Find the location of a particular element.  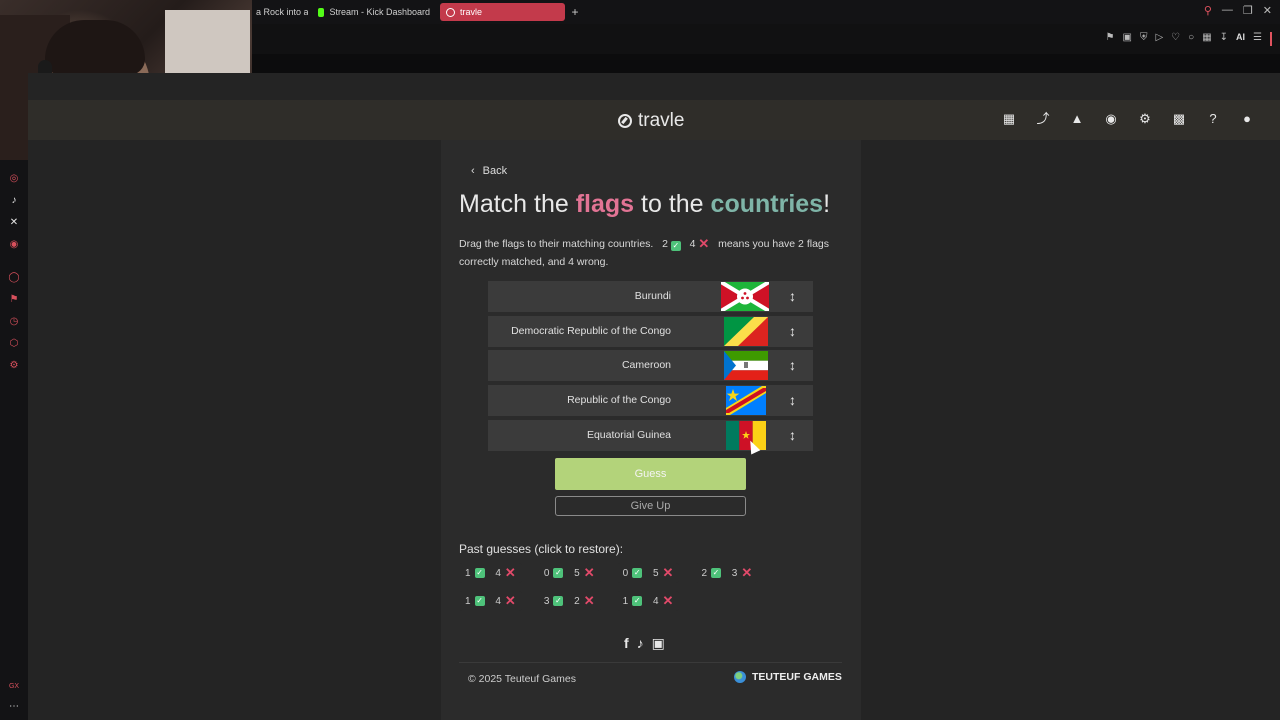

instagram-icon: ▣ is located at coordinates (658, 643).